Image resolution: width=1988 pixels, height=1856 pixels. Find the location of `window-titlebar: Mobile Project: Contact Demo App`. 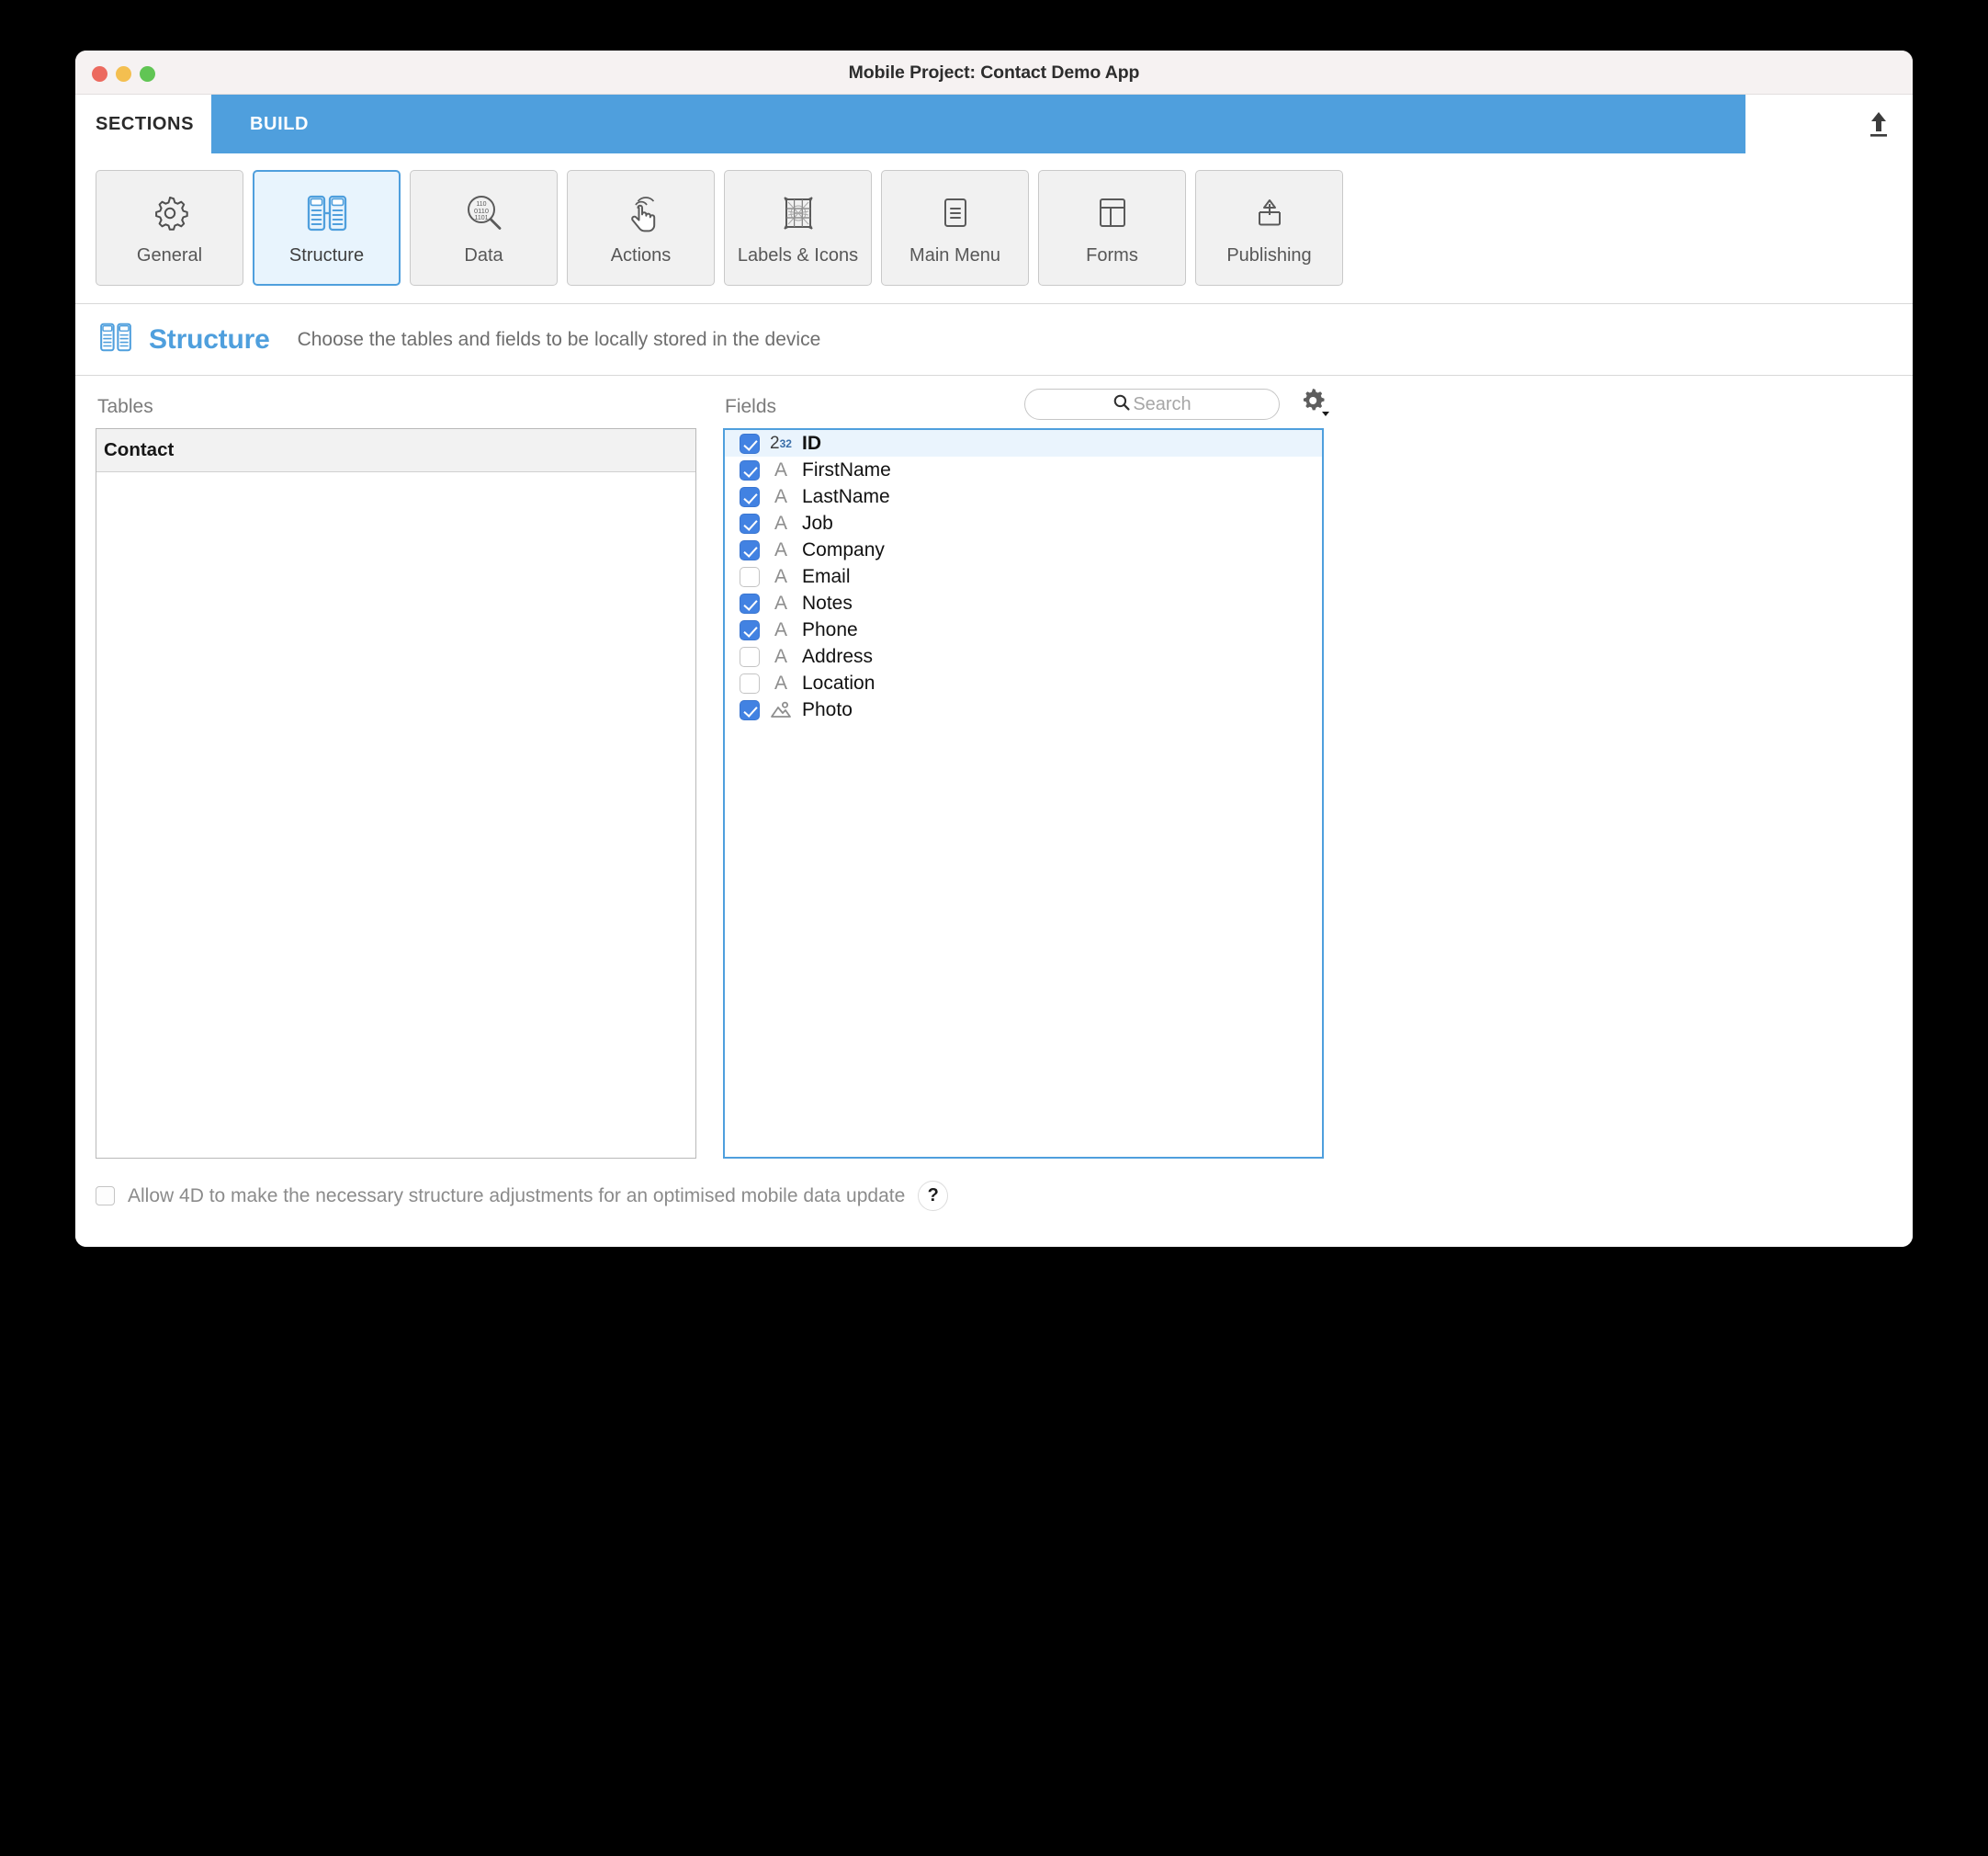

window-titlebar: Mobile Project: Contact Demo App is located at coordinates (994, 73).